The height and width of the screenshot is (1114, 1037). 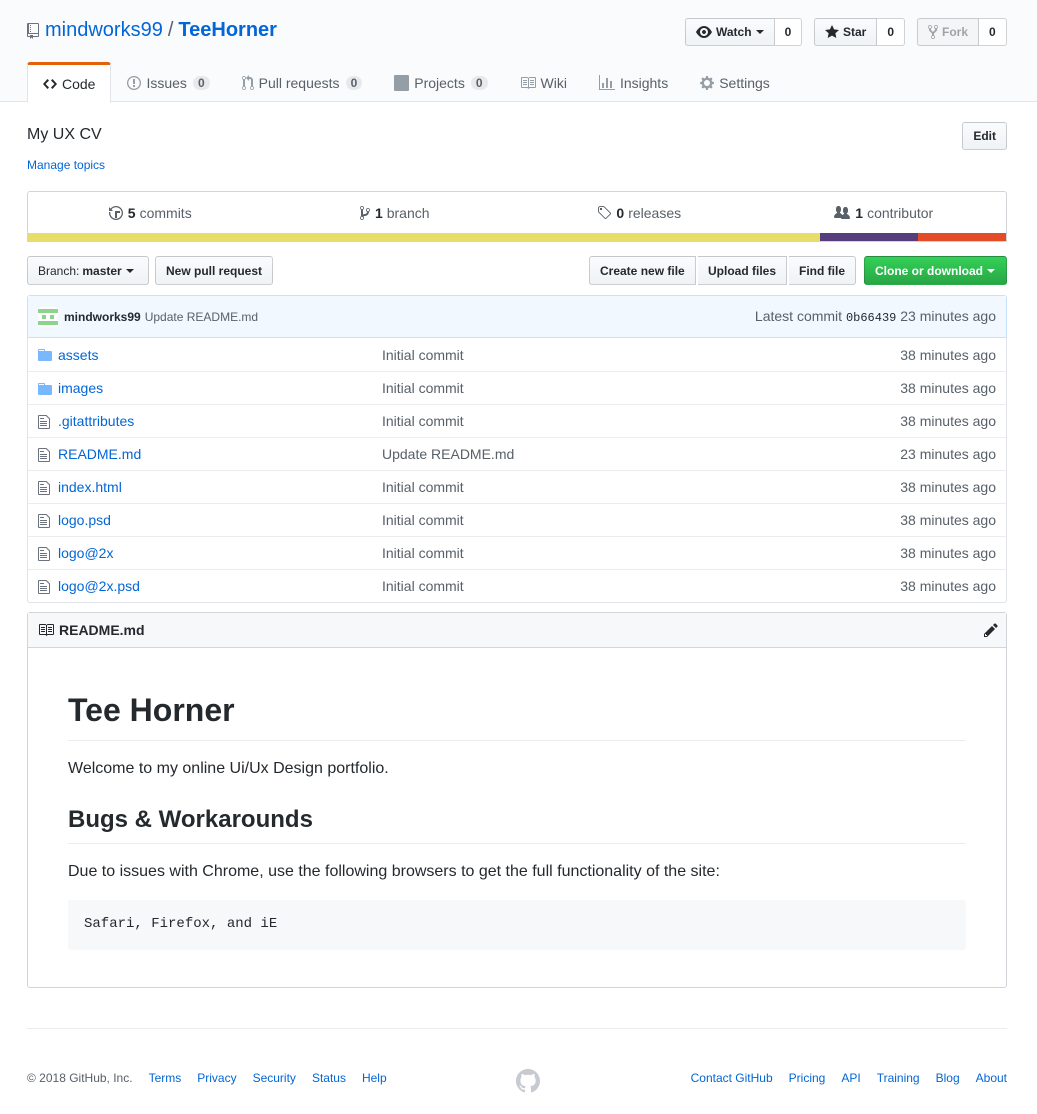 What do you see at coordinates (378, 212) in the screenshot?
I see `branch-count: 1` at bounding box center [378, 212].